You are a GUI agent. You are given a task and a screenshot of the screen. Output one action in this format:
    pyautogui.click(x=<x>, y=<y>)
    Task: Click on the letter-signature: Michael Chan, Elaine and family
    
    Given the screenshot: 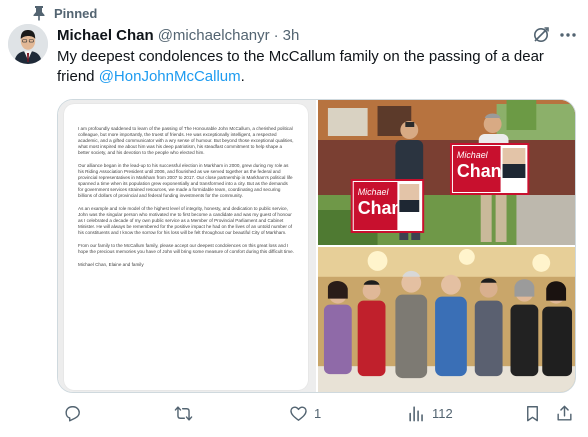 What is the action you would take?
    pyautogui.click(x=111, y=264)
    